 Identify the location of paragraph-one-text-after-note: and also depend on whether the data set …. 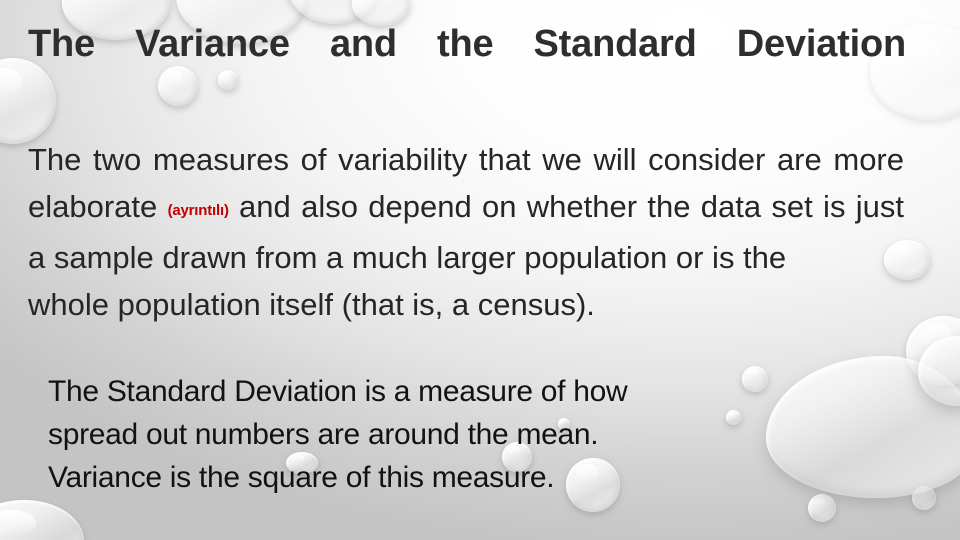
(466, 232).